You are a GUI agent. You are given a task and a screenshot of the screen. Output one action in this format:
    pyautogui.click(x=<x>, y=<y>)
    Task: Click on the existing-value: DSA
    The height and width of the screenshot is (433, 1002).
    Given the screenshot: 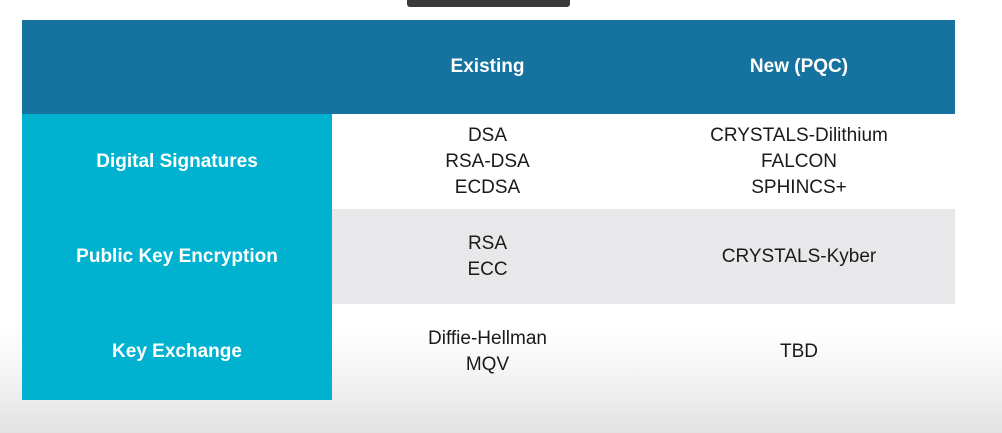 What is the action you would take?
    pyautogui.click(x=487, y=135)
    